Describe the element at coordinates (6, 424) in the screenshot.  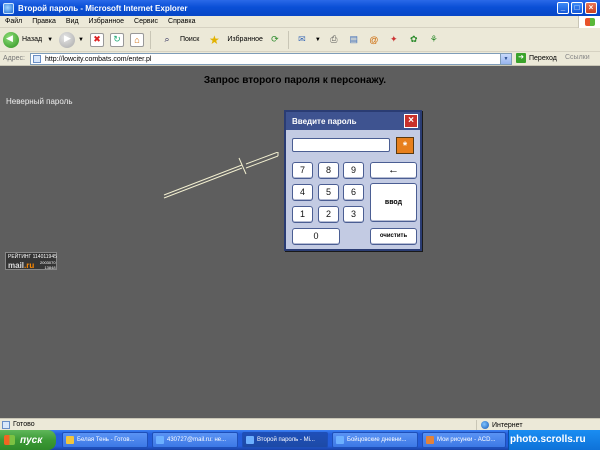
I see `page-status-icon` at that location.